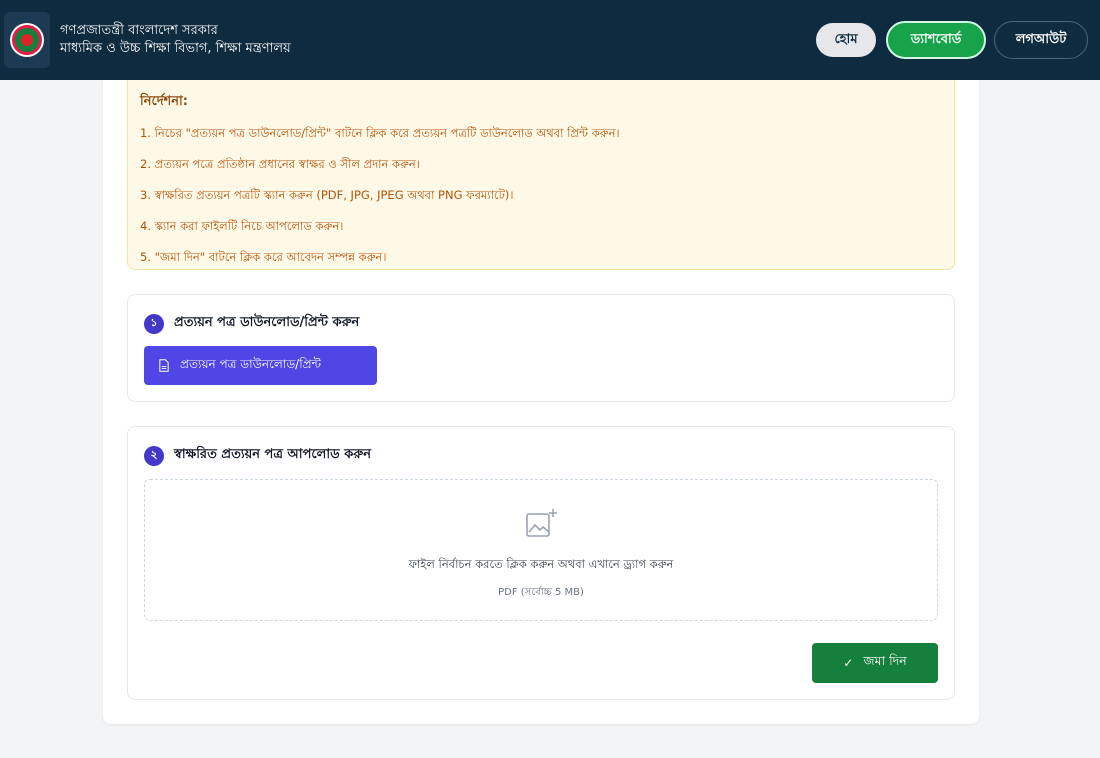  What do you see at coordinates (27, 40) in the screenshot?
I see `government-seal-icon` at bounding box center [27, 40].